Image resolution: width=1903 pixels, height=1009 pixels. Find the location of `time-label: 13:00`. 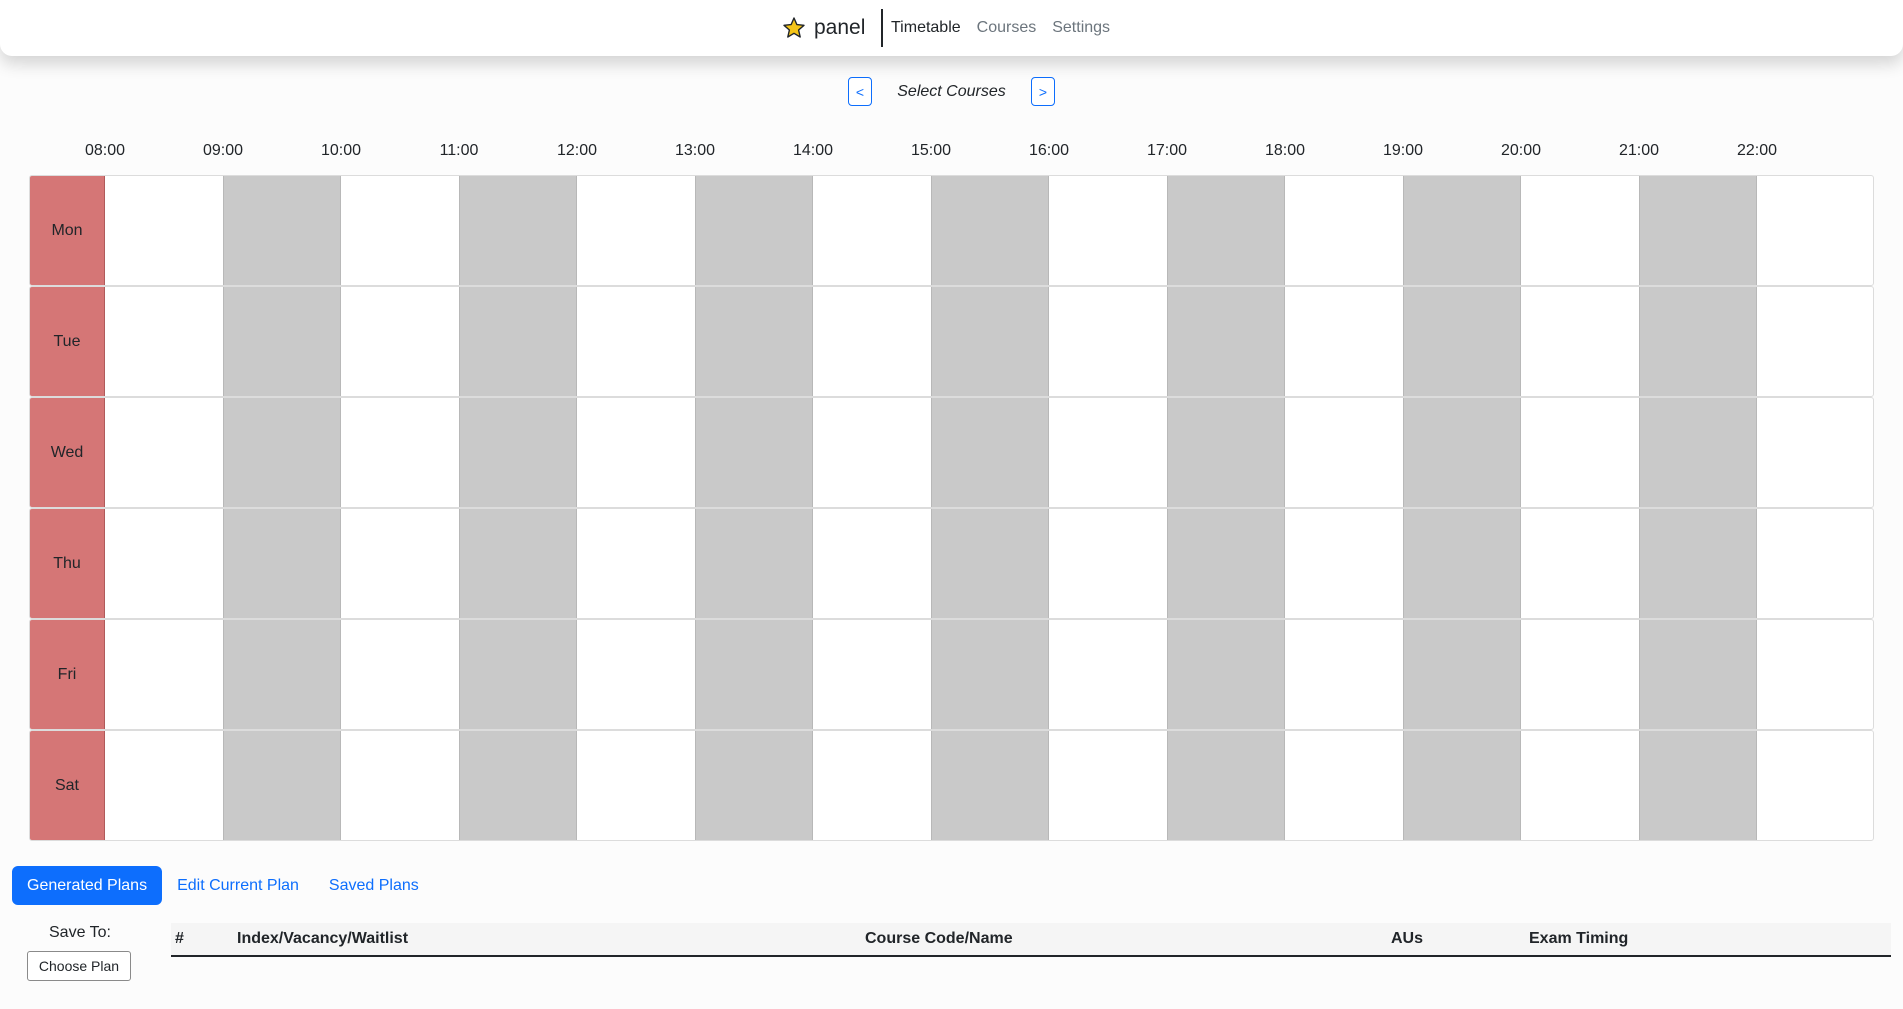

time-label: 13:00 is located at coordinates (695, 150).